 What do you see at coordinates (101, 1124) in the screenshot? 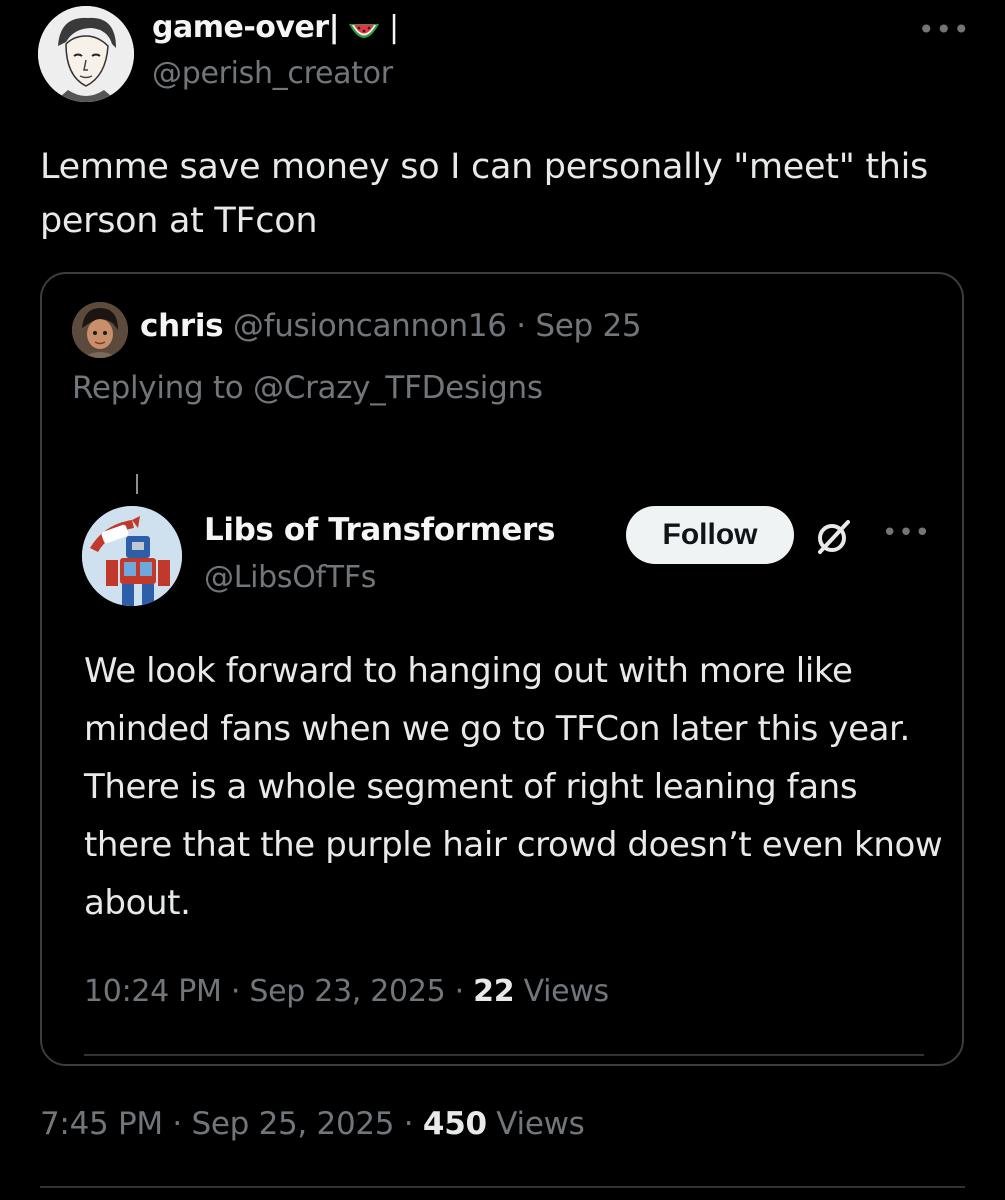
I see `tweet-time: 7:45 PM` at bounding box center [101, 1124].